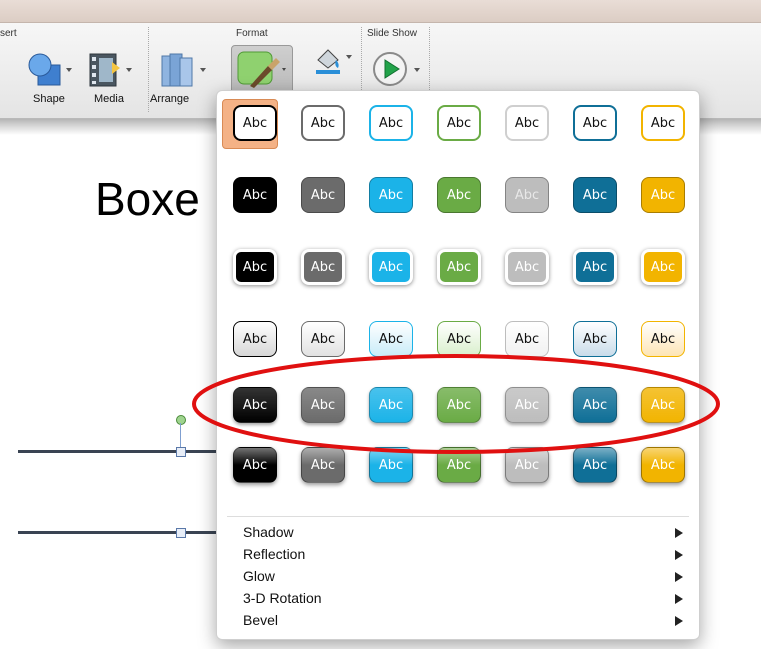  Describe the element at coordinates (282, 598) in the screenshot. I see `menu-item-label: 3-D Rotation` at that location.